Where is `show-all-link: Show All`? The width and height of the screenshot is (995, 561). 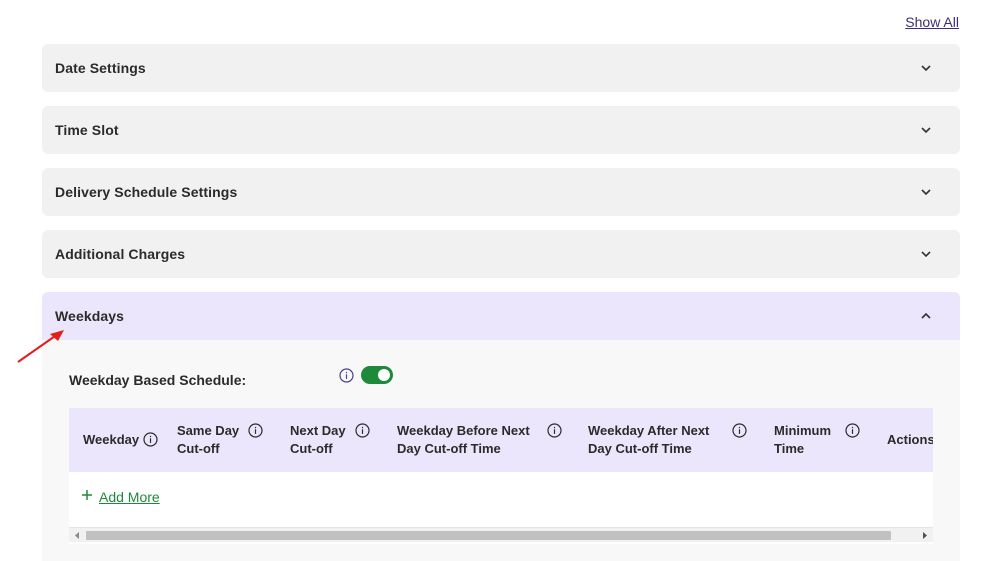 show-all-link: Show All is located at coordinates (932, 22).